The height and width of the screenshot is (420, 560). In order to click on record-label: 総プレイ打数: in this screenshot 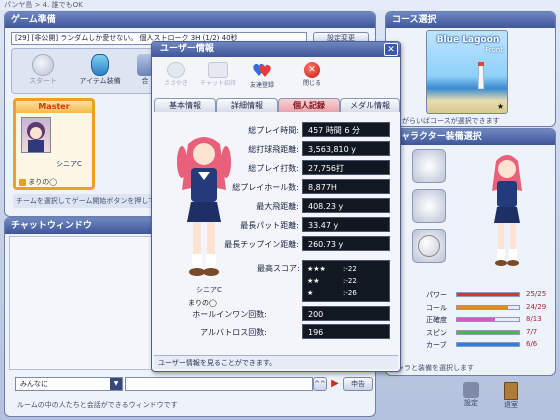, I will do `click(273, 168)`.